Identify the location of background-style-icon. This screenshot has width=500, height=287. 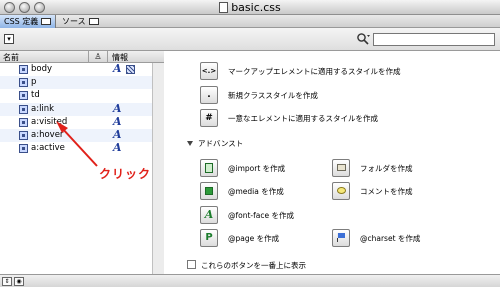
(130, 69).